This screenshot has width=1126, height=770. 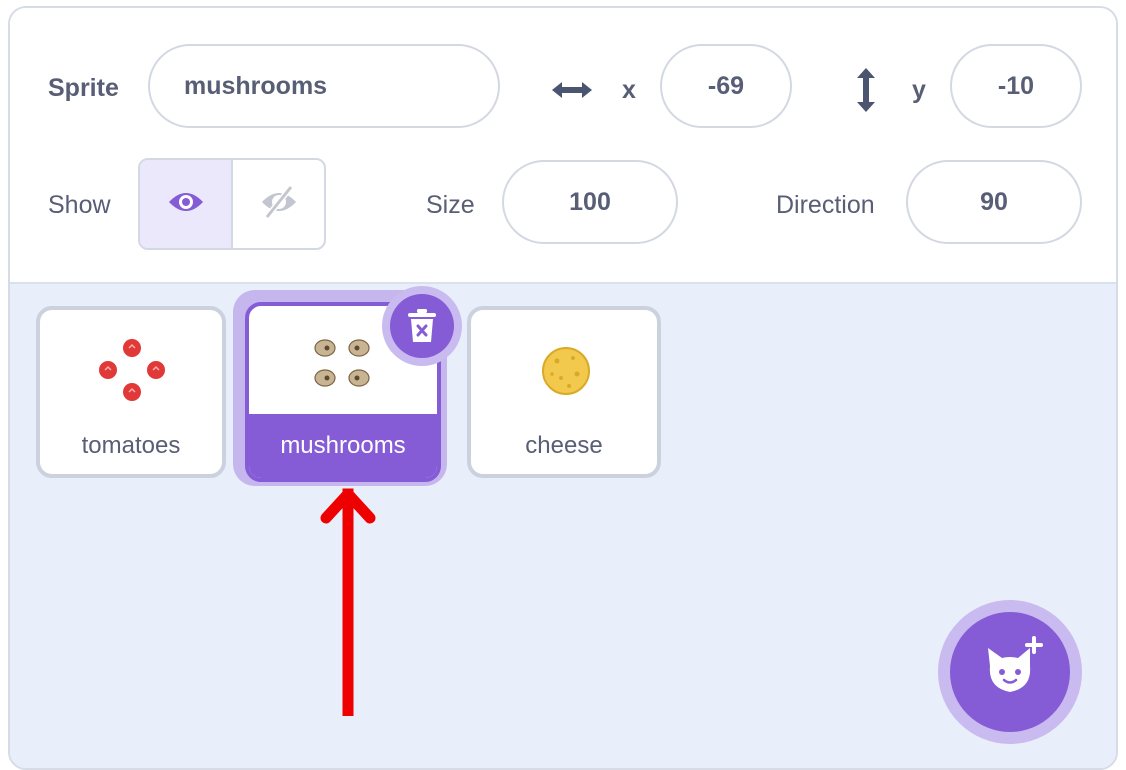 What do you see at coordinates (726, 86) in the screenshot?
I see `x-input: -69` at bounding box center [726, 86].